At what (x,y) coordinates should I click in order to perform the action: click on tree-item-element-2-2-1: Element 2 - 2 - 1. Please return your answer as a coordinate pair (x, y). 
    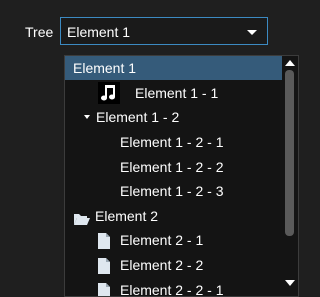
    Looking at the image, I should click on (173, 287).